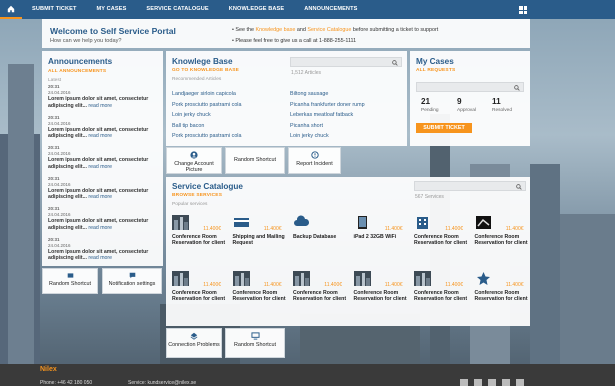 The image size is (615, 386). What do you see at coordinates (444, 128) in the screenshot?
I see `submit-ticket-button: SUBMIT TICKET` at bounding box center [444, 128].